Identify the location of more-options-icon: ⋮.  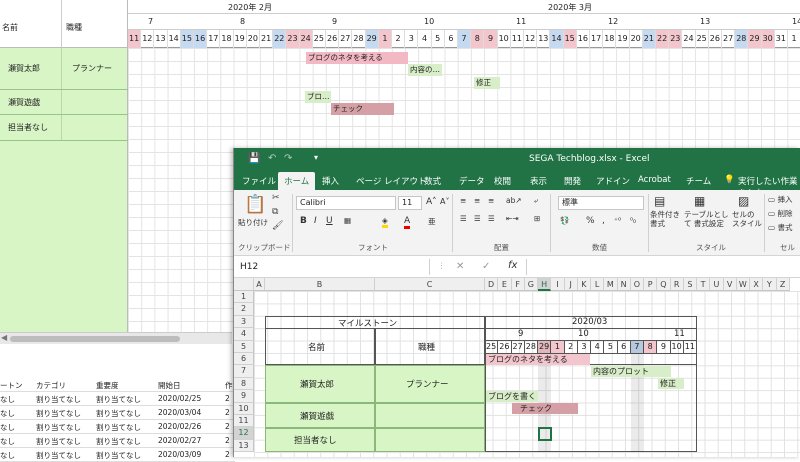
(442, 265).